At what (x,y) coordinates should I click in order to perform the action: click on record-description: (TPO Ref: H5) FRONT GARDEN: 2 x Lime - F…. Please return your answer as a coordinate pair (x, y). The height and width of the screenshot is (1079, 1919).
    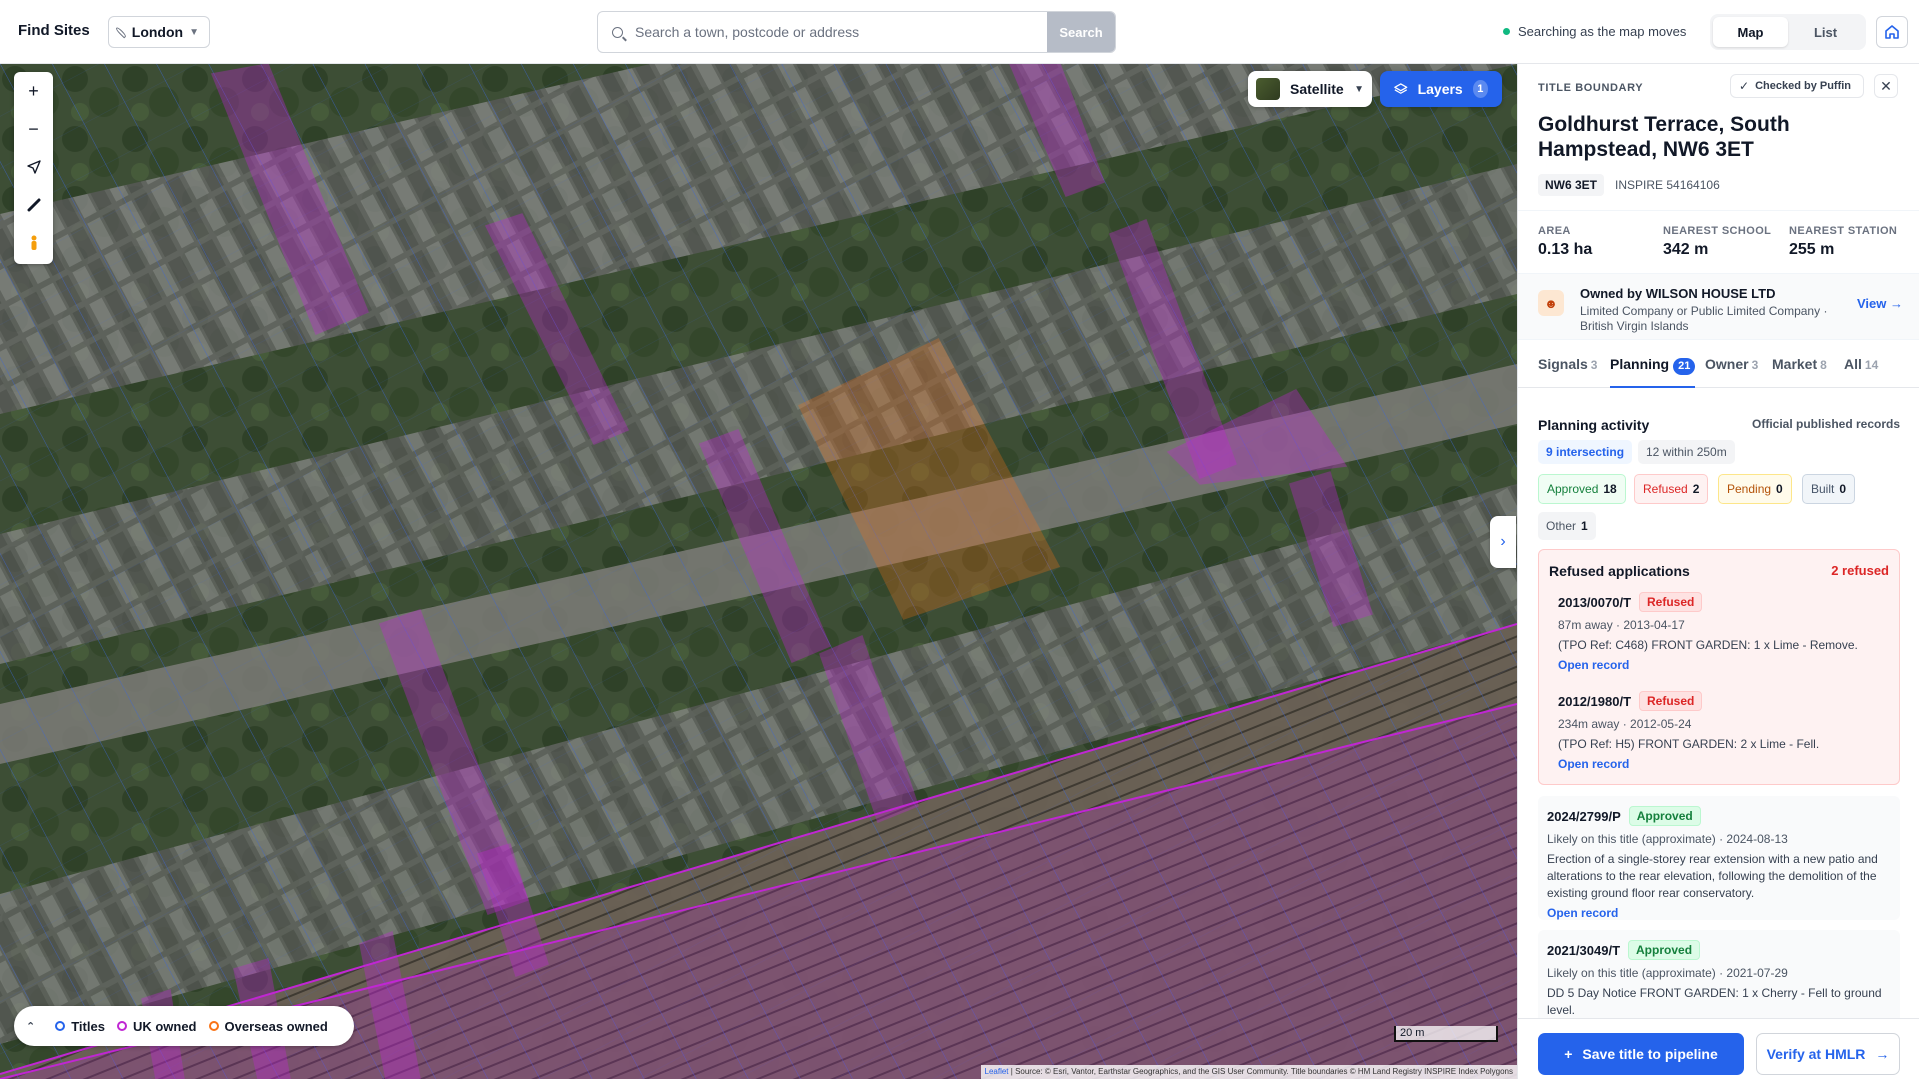
    Looking at the image, I should click on (1689, 744).